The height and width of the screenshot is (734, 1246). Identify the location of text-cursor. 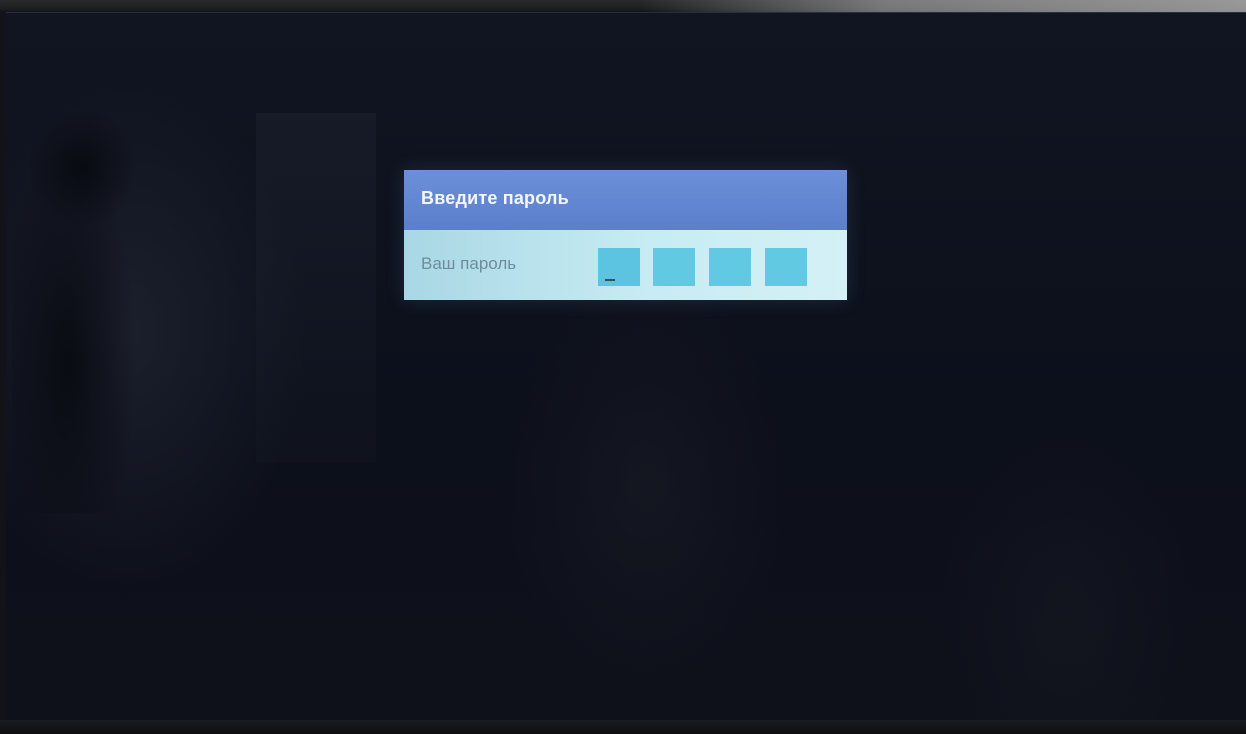
(610, 280).